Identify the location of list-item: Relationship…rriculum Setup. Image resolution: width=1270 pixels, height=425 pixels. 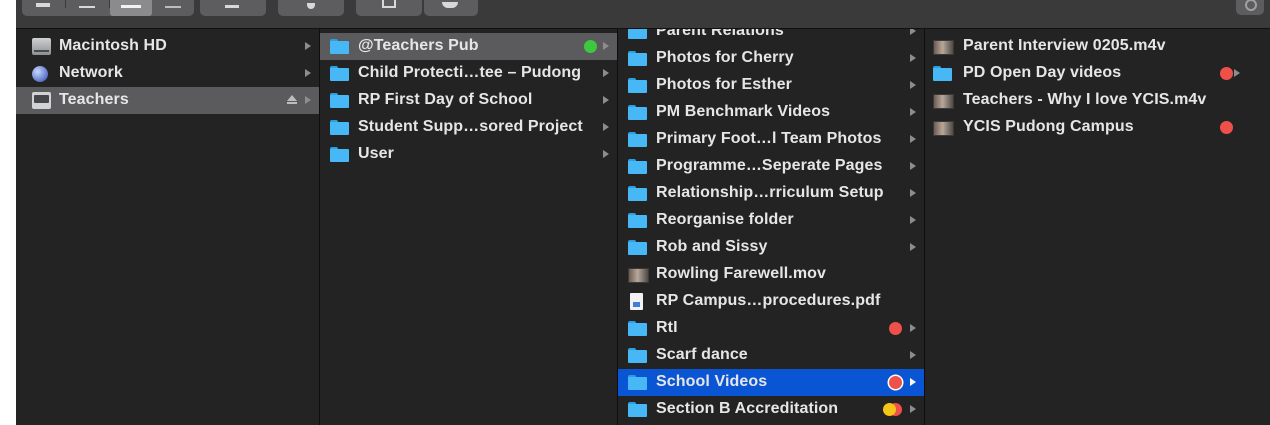
(771, 193).